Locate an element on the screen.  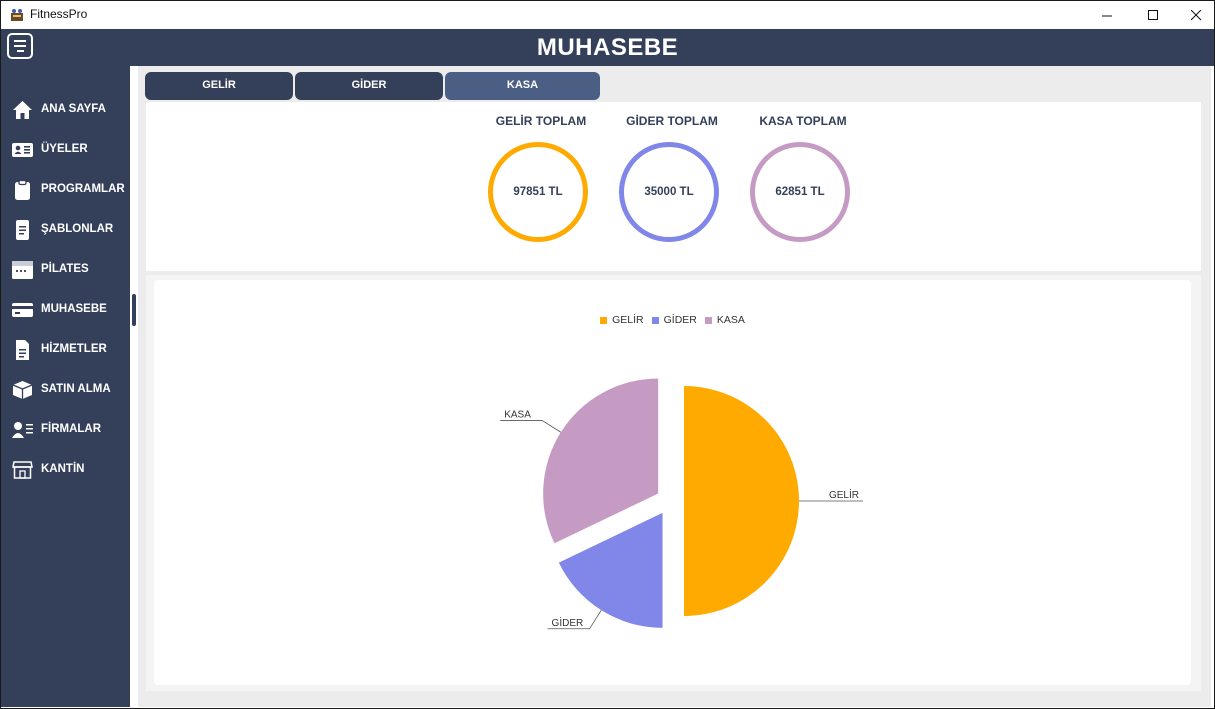
person-list-icon is located at coordinates (22, 430).